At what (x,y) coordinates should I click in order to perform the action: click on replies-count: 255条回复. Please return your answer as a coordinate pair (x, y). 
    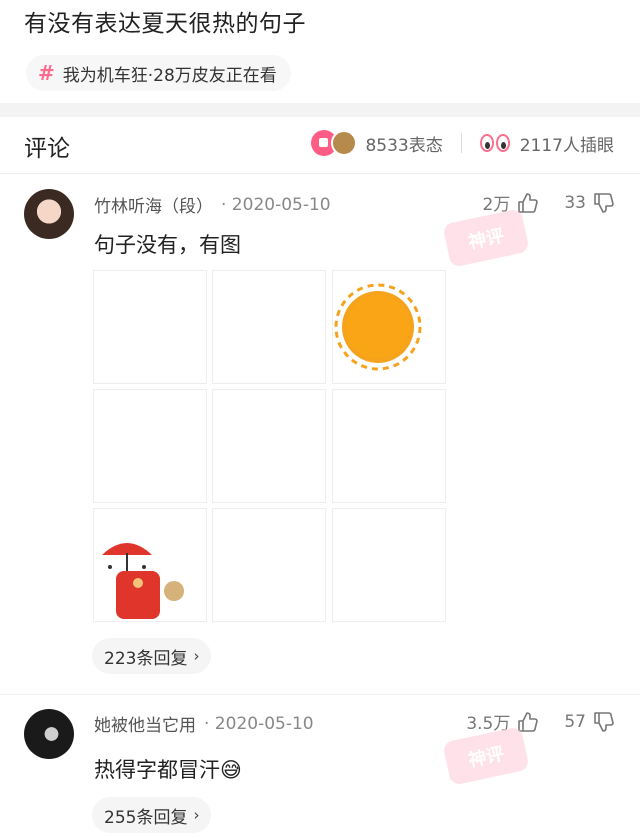
    Looking at the image, I should click on (146, 817).